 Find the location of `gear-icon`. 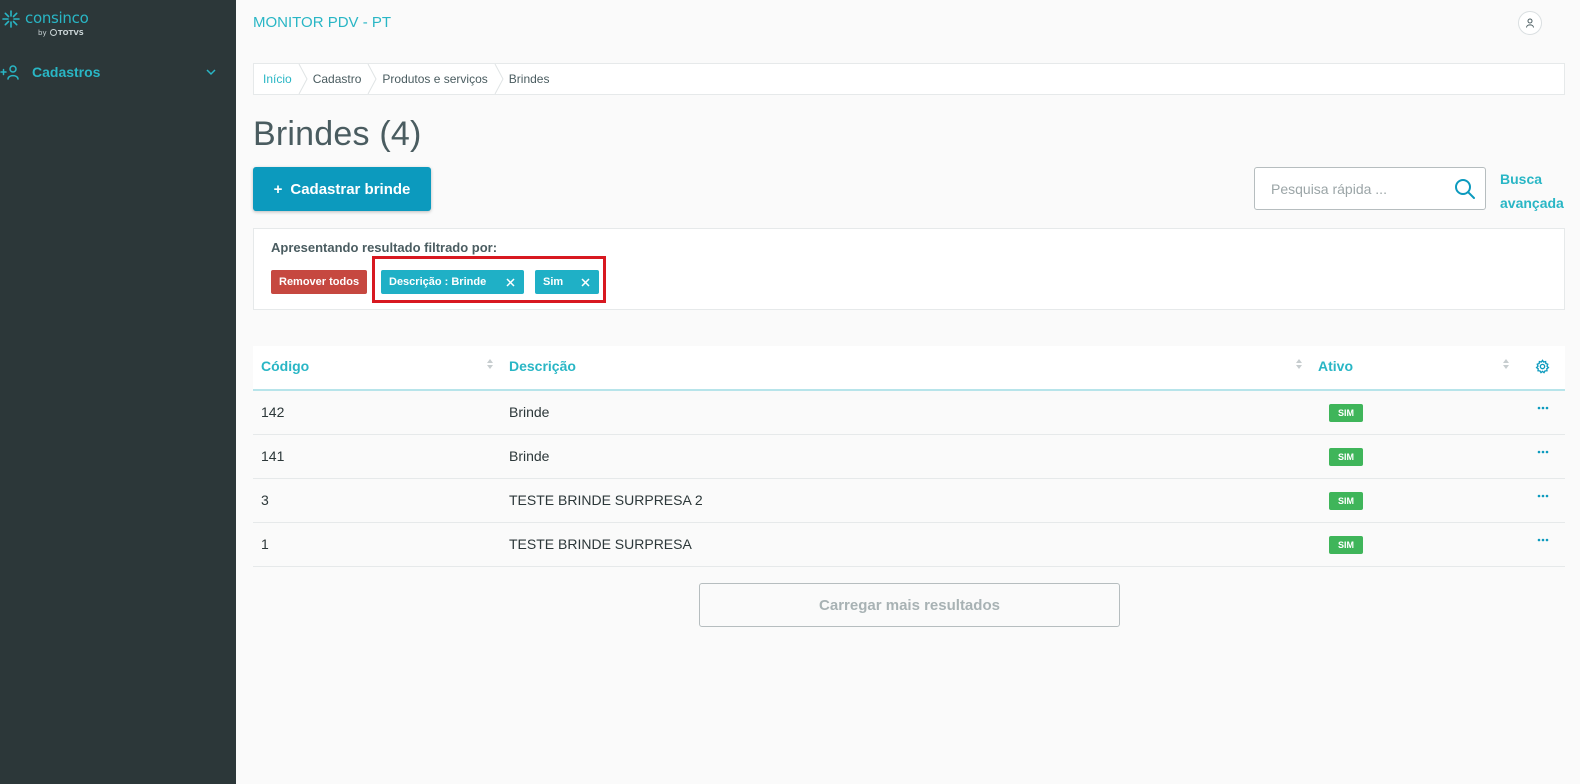

gear-icon is located at coordinates (1542, 366).